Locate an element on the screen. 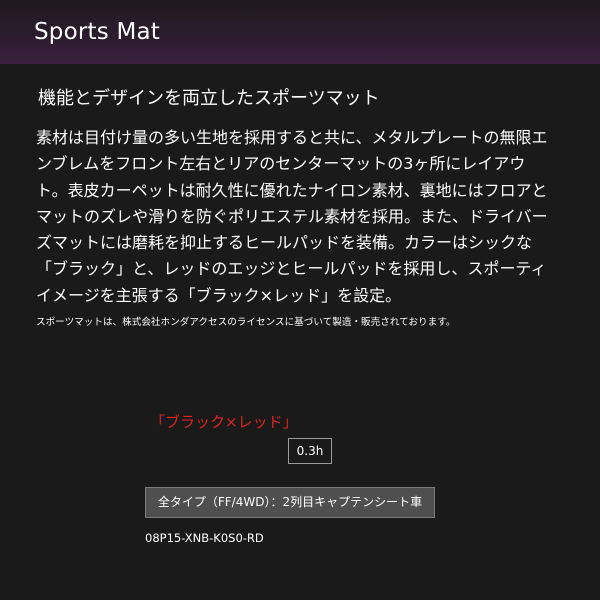 The height and width of the screenshot is (600, 600). product-headline: 機能とデザインを両立したスポーツマット is located at coordinates (209, 98).